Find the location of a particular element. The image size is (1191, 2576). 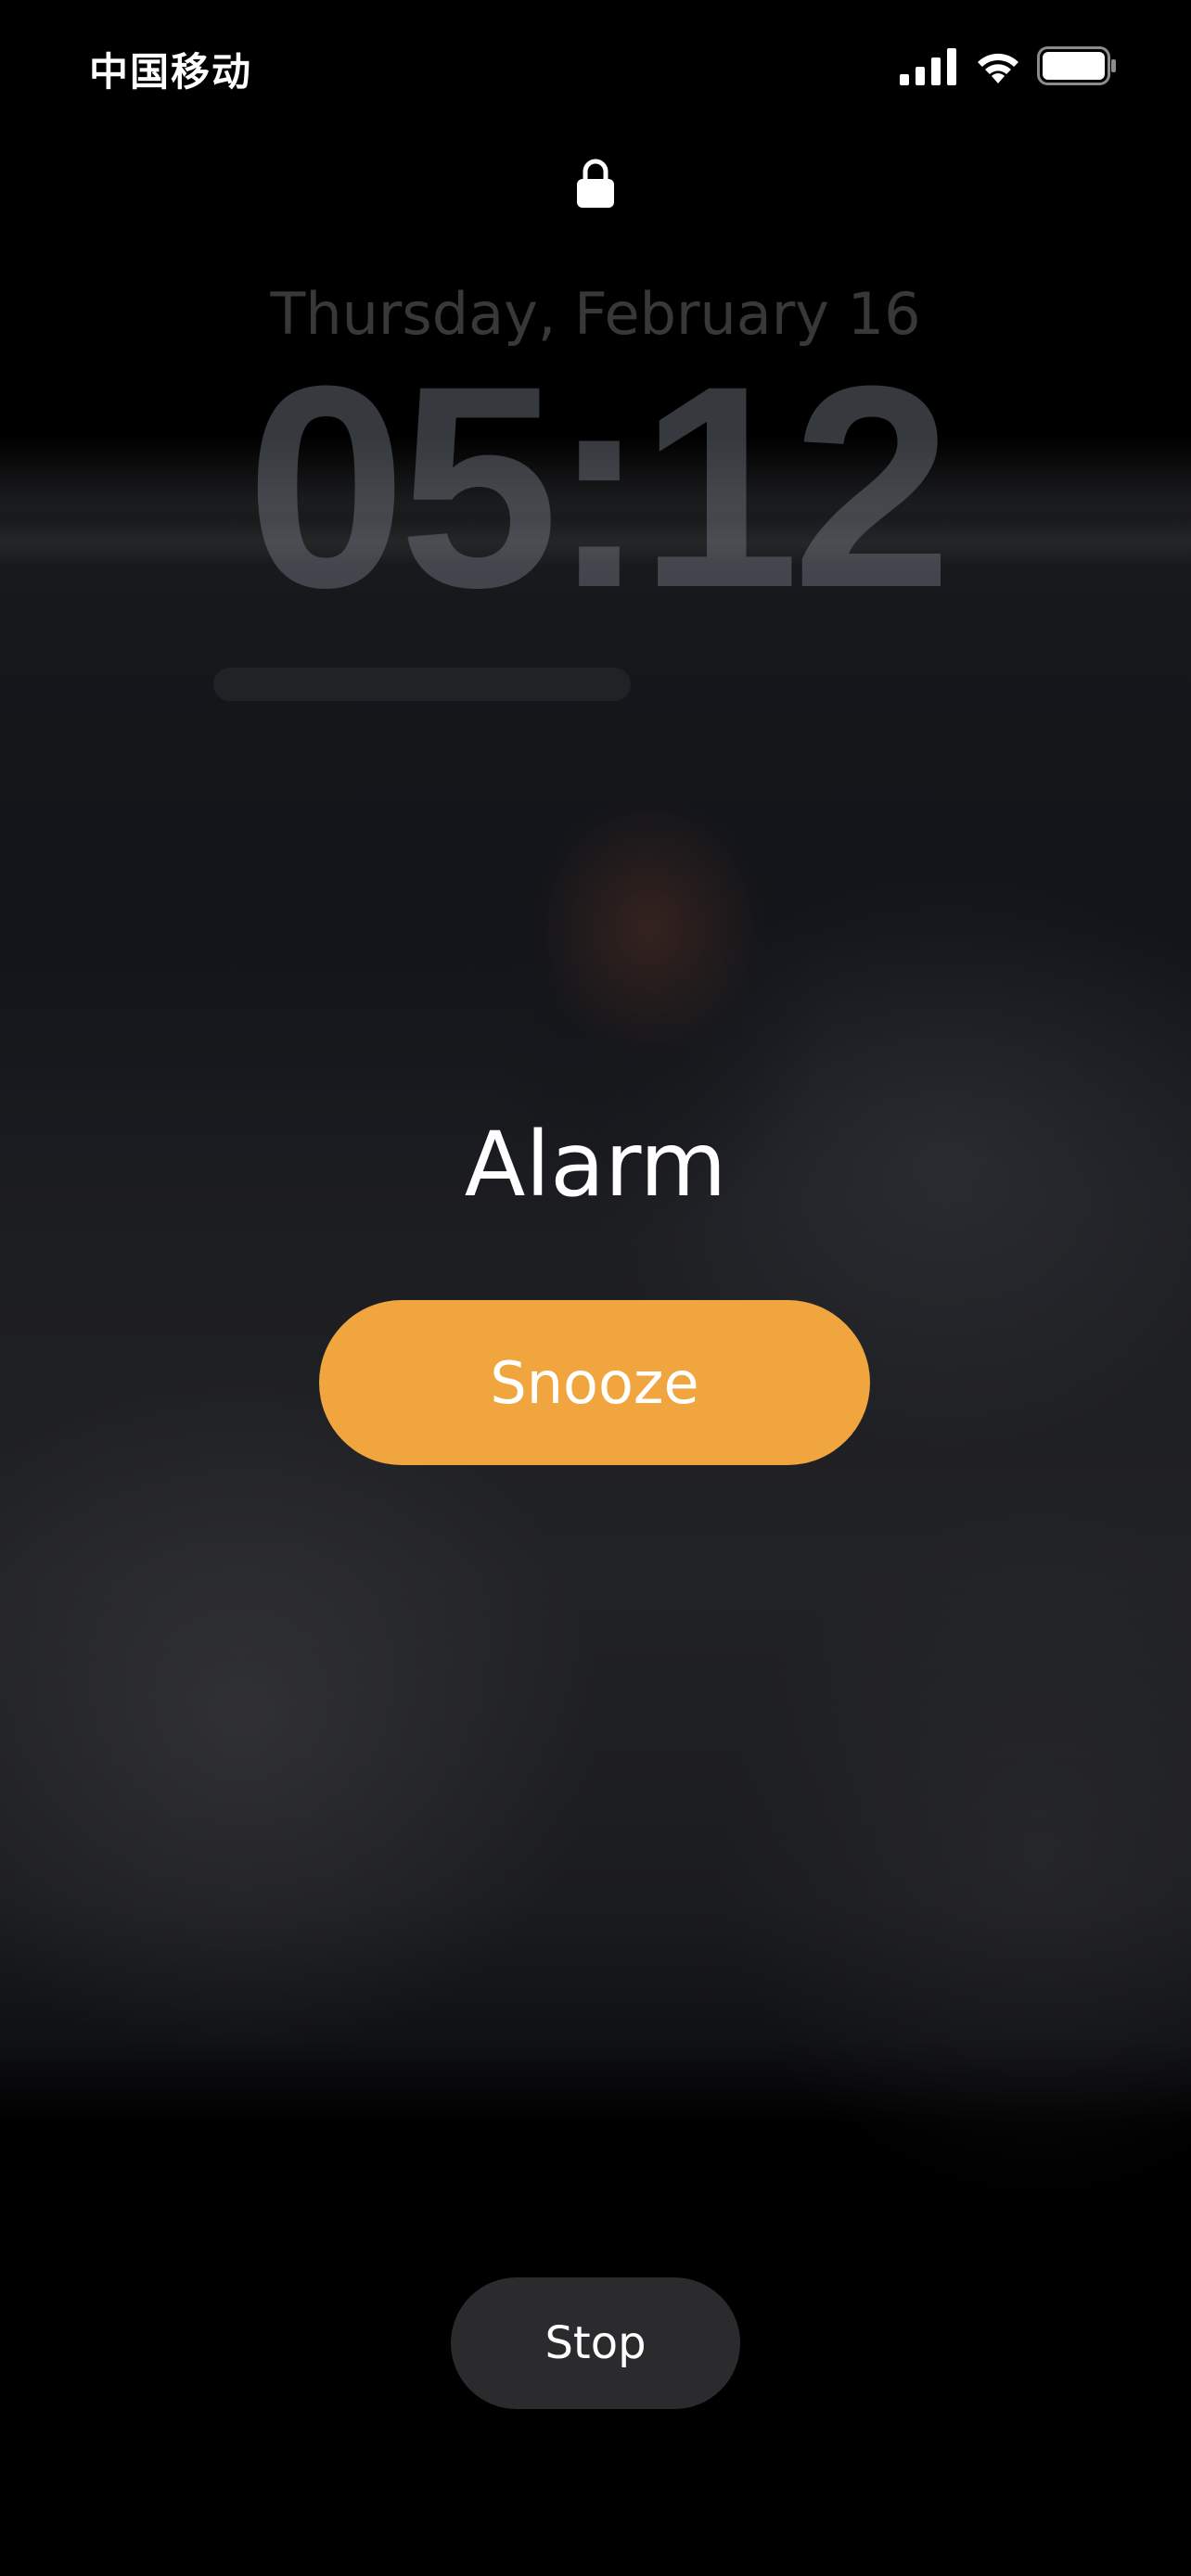

snooze-button: Snooze is located at coordinates (594, 1383).